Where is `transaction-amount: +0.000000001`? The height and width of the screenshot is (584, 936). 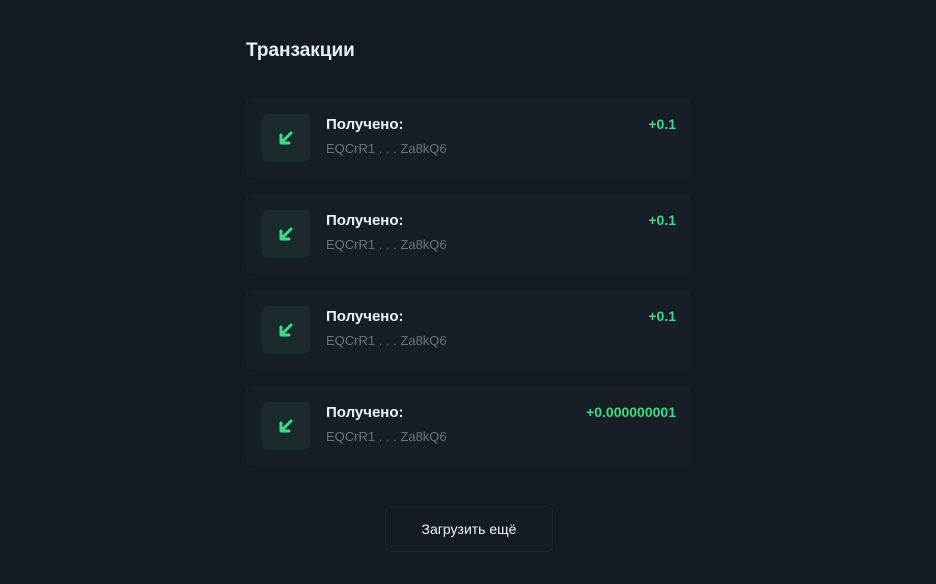
transaction-amount: +0.000000001 is located at coordinates (631, 412).